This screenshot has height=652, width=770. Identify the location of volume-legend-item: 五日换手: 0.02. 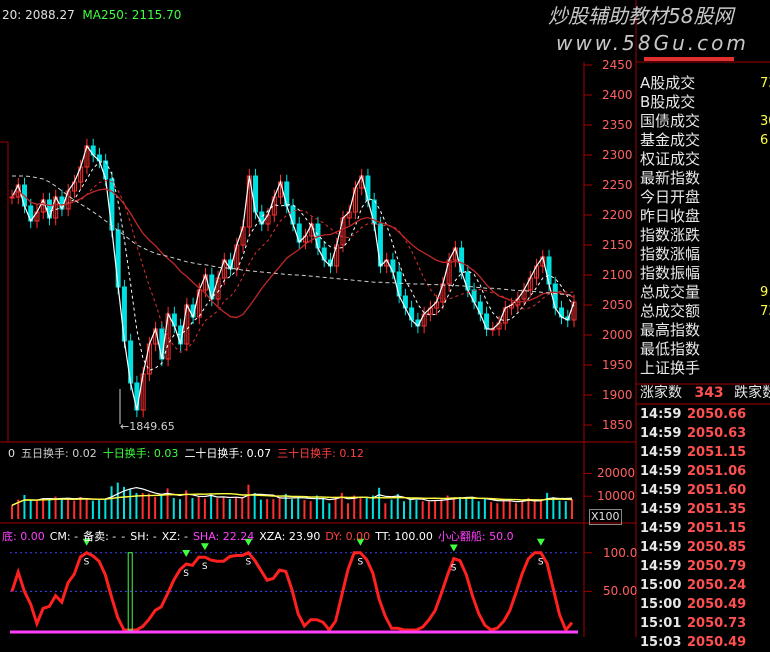
(59, 453).